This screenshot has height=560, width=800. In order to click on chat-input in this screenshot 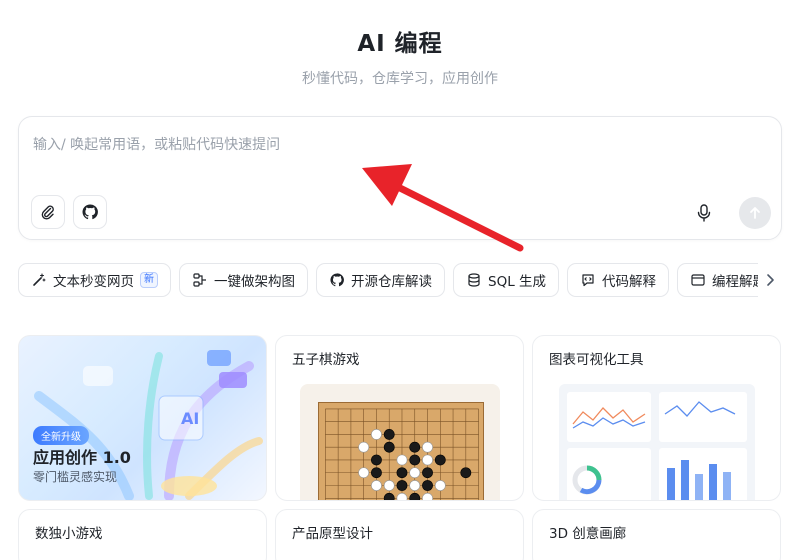, I will do `click(333, 145)`.